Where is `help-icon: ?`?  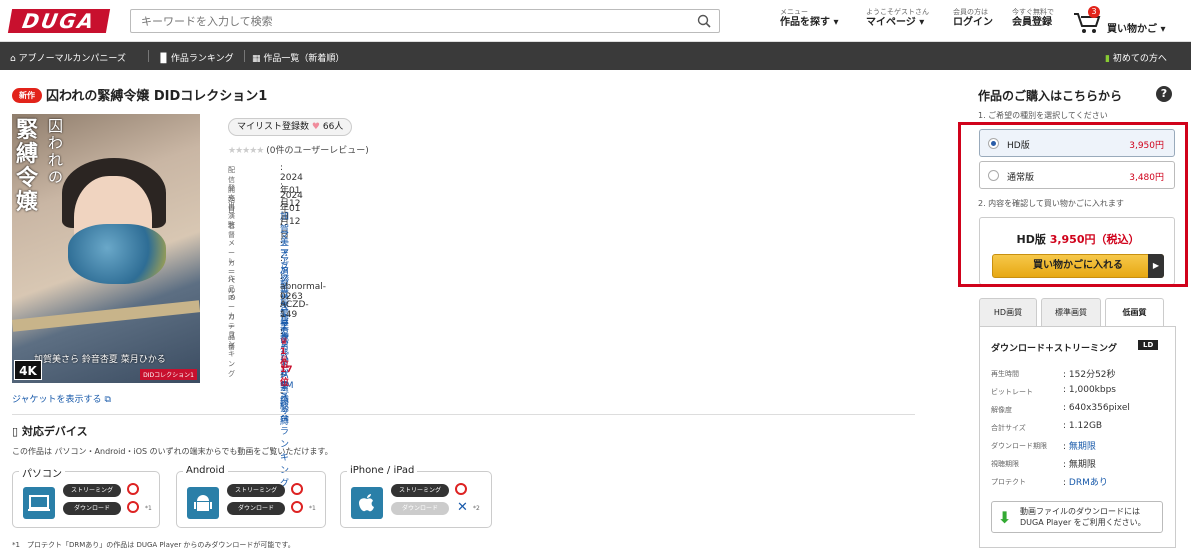
help-icon: ? is located at coordinates (1164, 94).